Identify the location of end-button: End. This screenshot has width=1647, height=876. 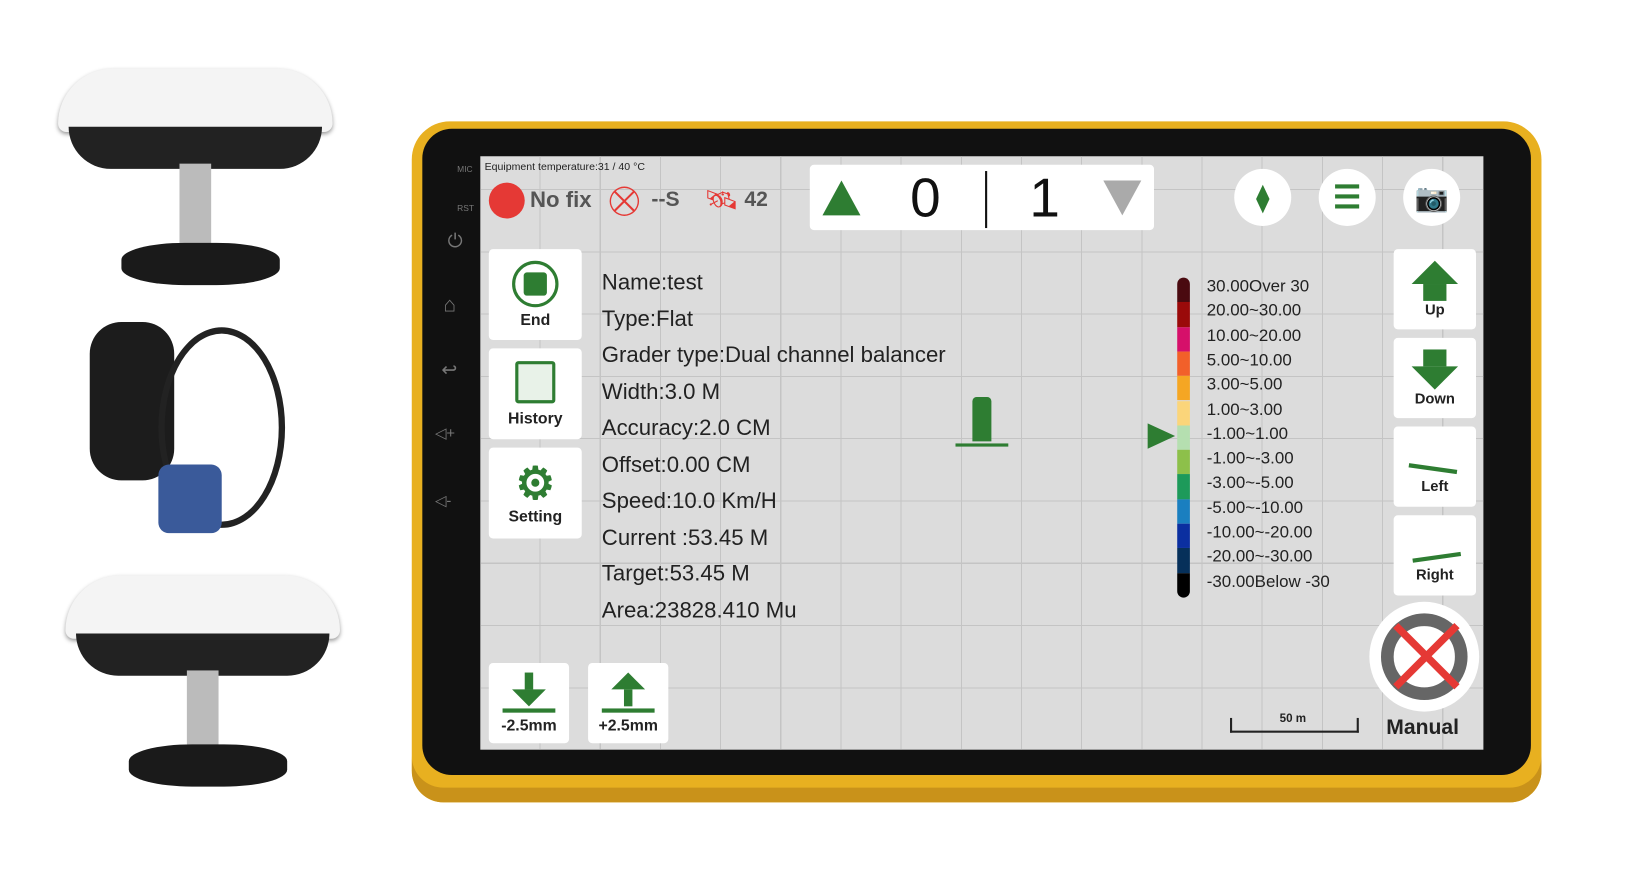
(535, 294).